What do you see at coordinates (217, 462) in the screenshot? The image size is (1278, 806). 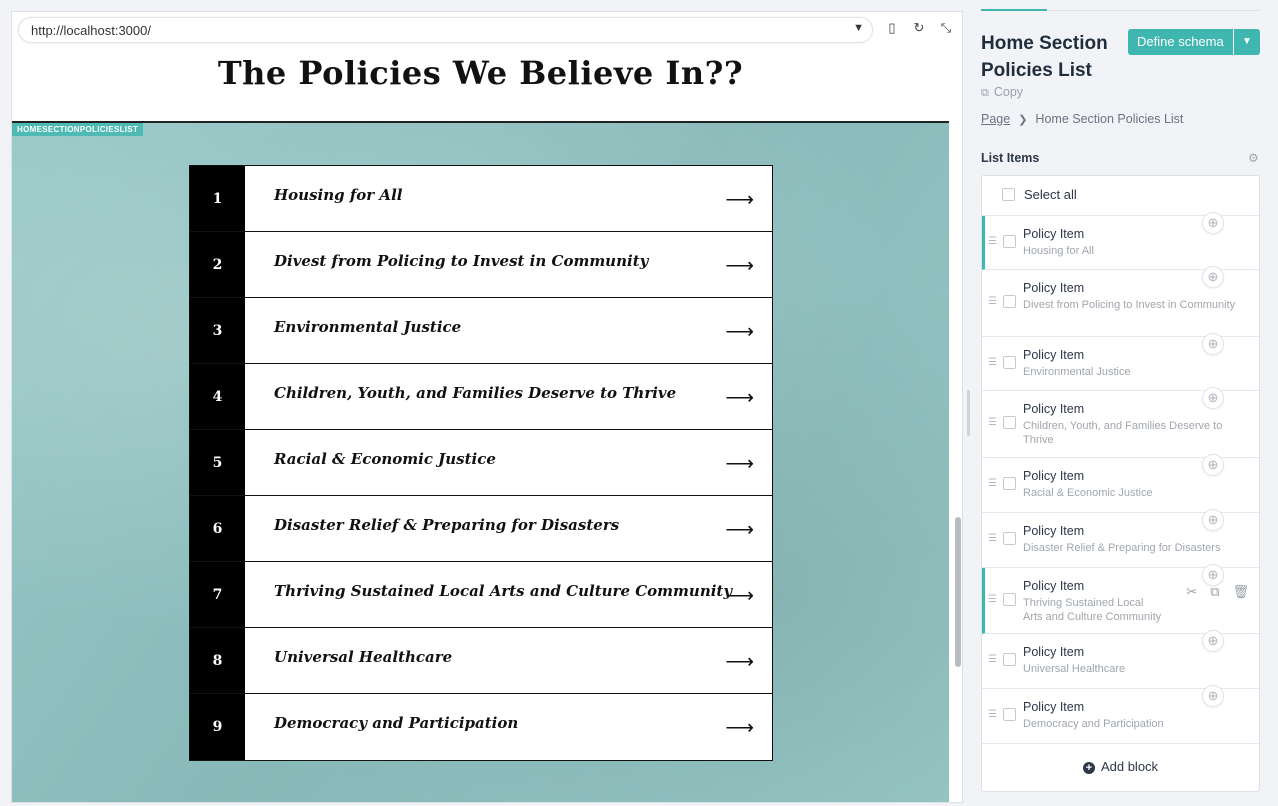 I see `policy-number: 5` at bounding box center [217, 462].